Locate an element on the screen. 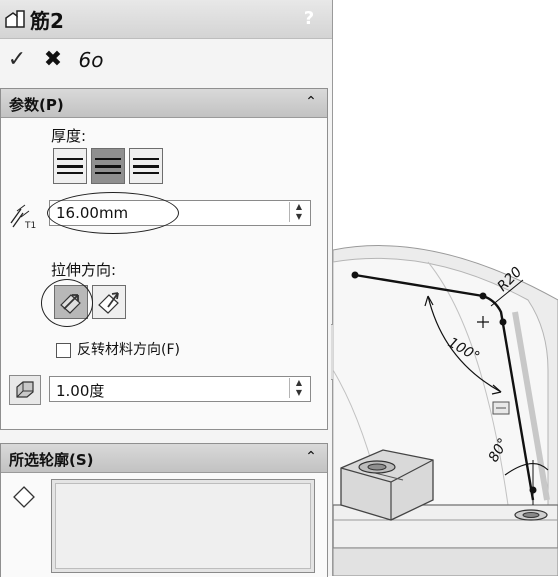 The width and height of the screenshot is (558, 580). thickness-first-side-button is located at coordinates (70, 166).